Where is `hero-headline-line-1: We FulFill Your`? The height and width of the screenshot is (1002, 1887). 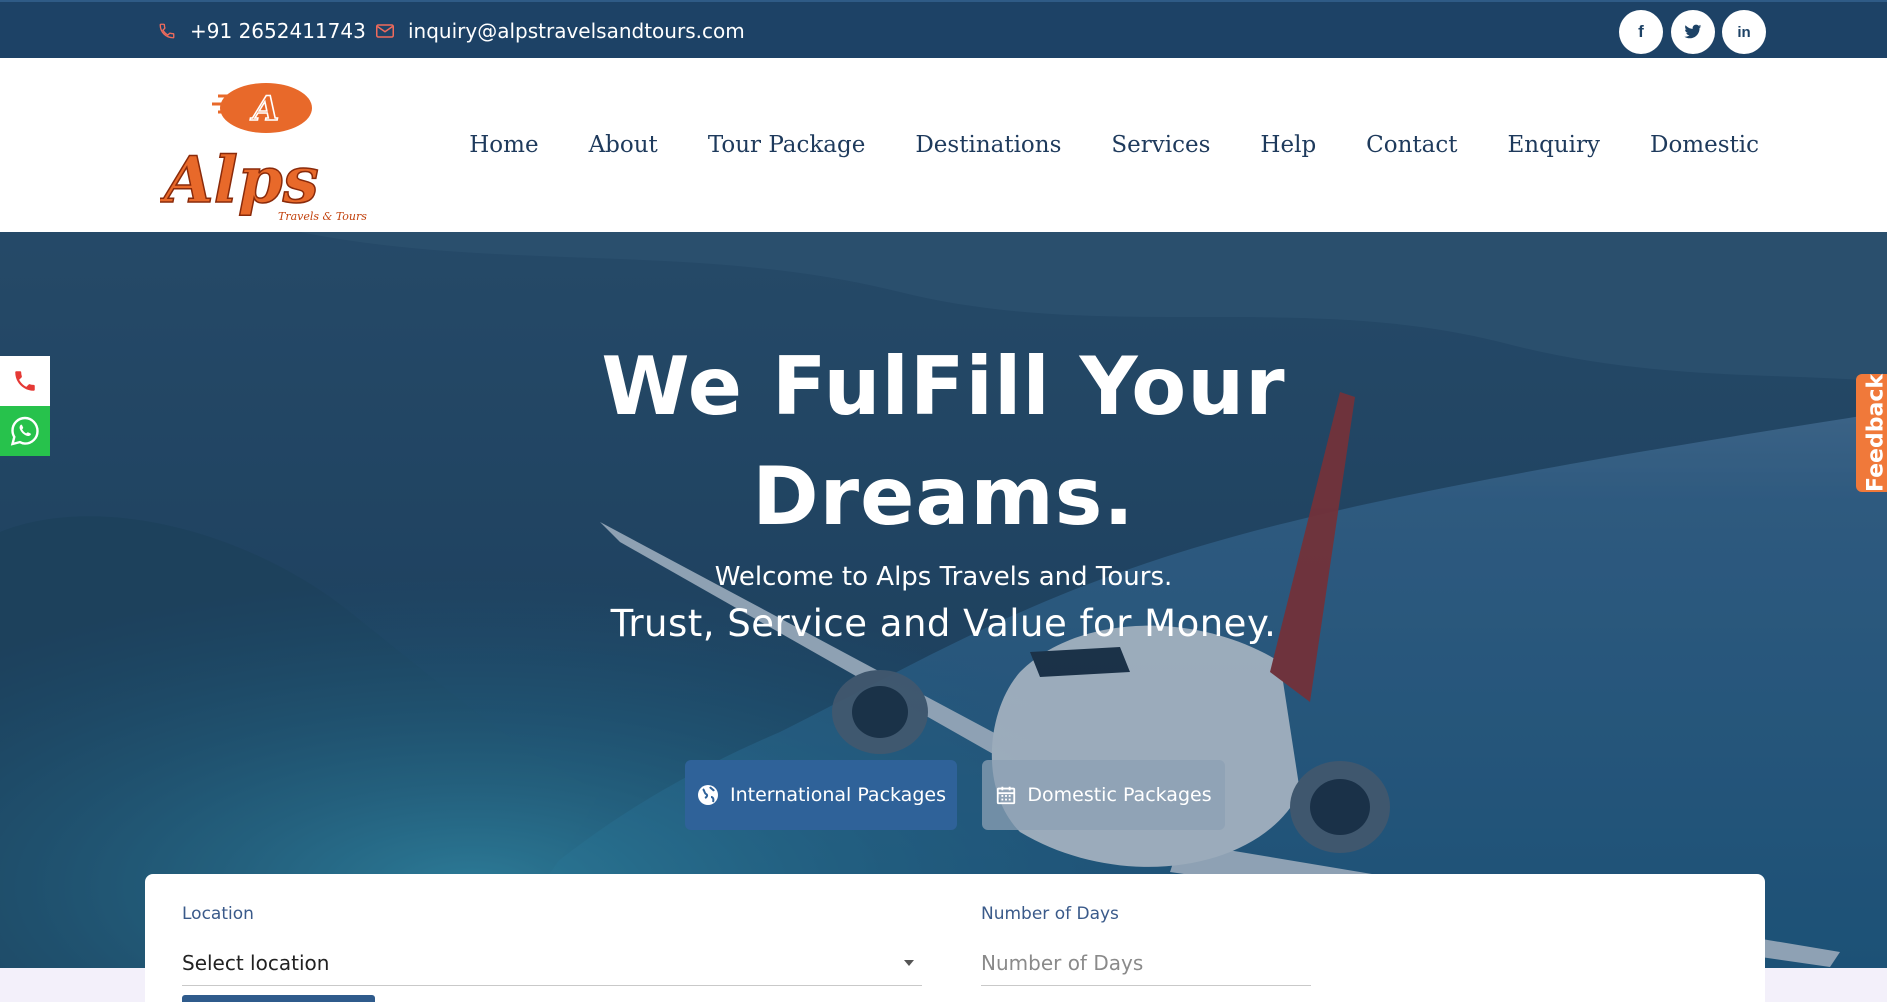
hero-headline-line-1: We FulFill Your is located at coordinates (943, 386).